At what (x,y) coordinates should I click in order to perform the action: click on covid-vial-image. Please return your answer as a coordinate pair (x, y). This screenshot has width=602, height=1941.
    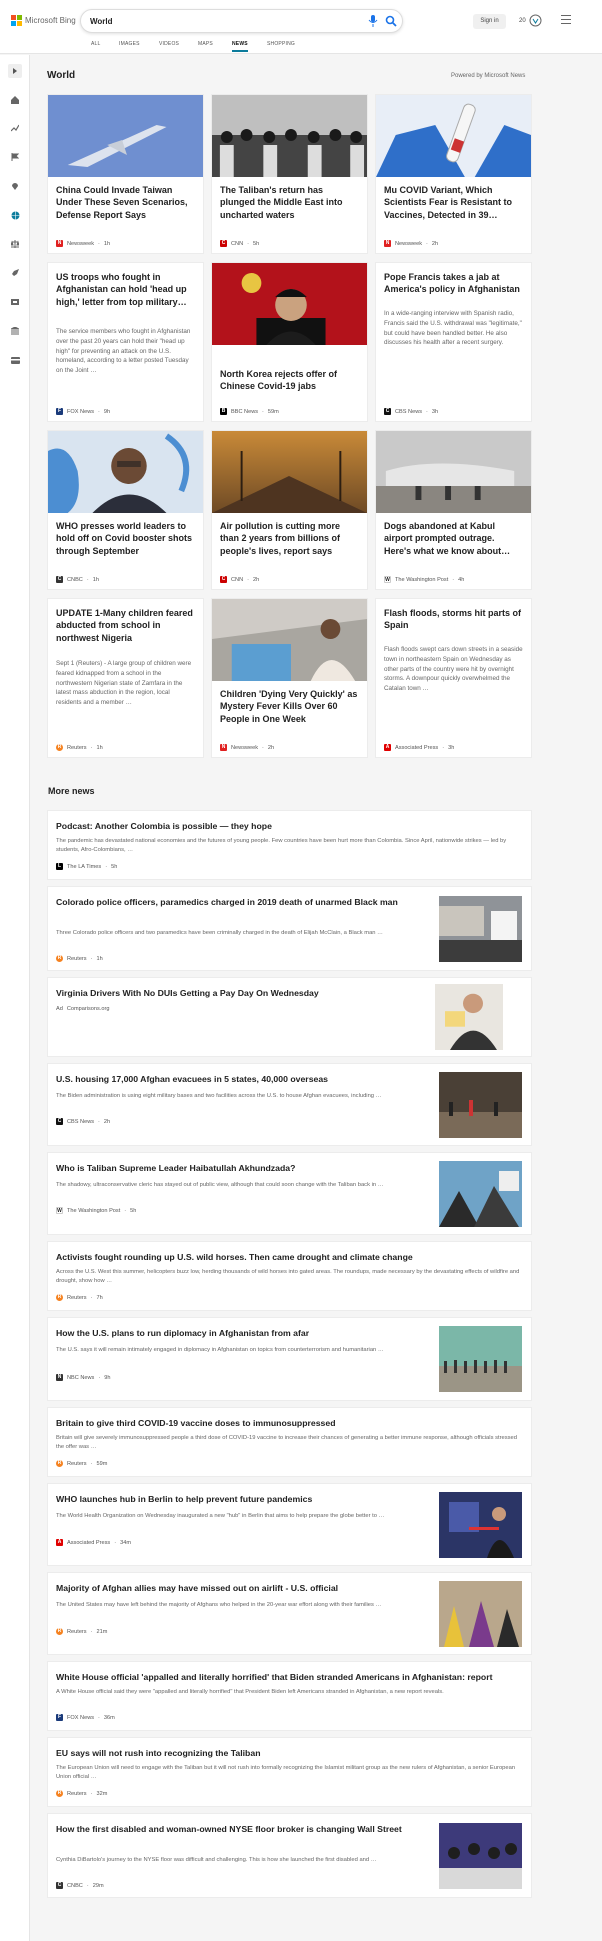
    Looking at the image, I should click on (453, 136).